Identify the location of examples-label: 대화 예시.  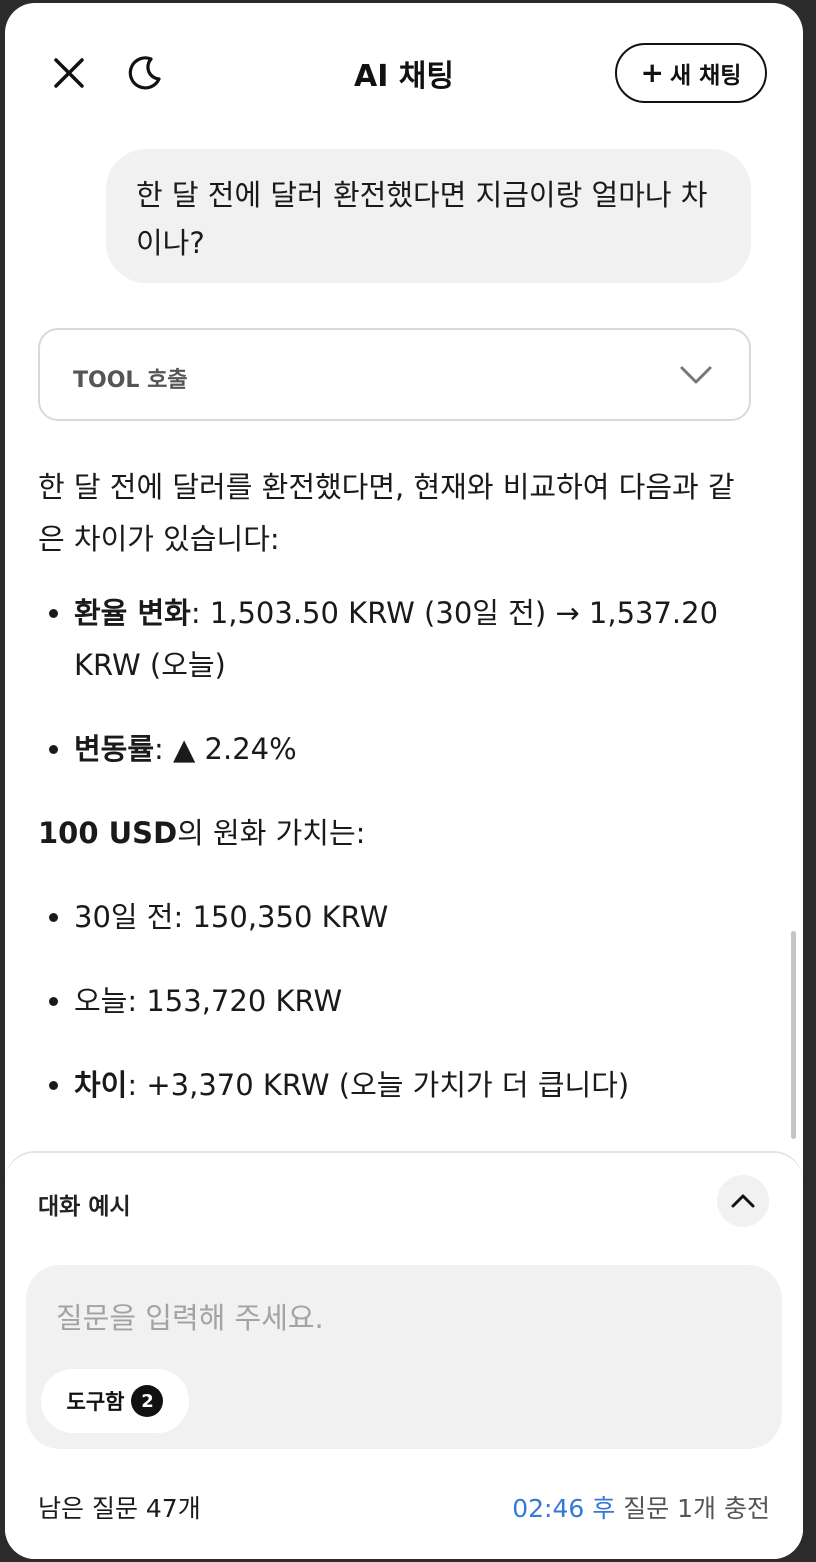
(84, 1207).